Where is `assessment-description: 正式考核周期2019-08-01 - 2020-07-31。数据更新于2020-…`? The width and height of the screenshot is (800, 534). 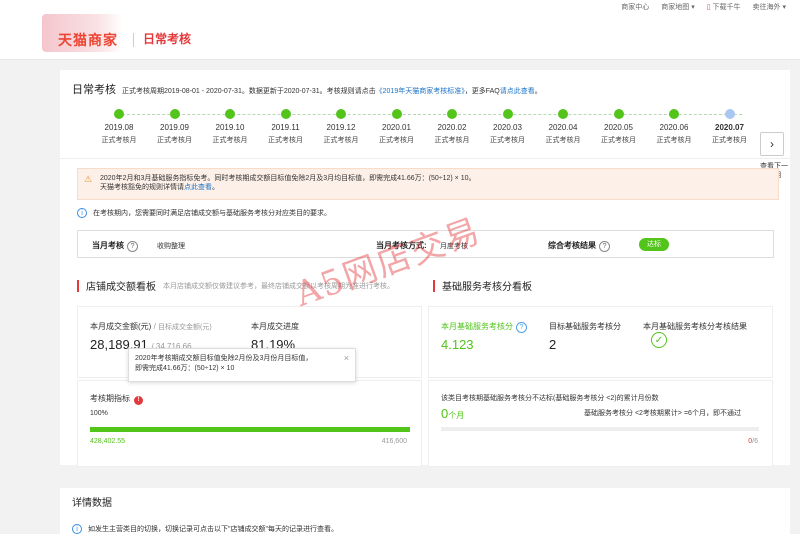 assessment-description: 正式考核周期2019-08-01 - 2020-07-31。数据更新于2020-… is located at coordinates (332, 91).